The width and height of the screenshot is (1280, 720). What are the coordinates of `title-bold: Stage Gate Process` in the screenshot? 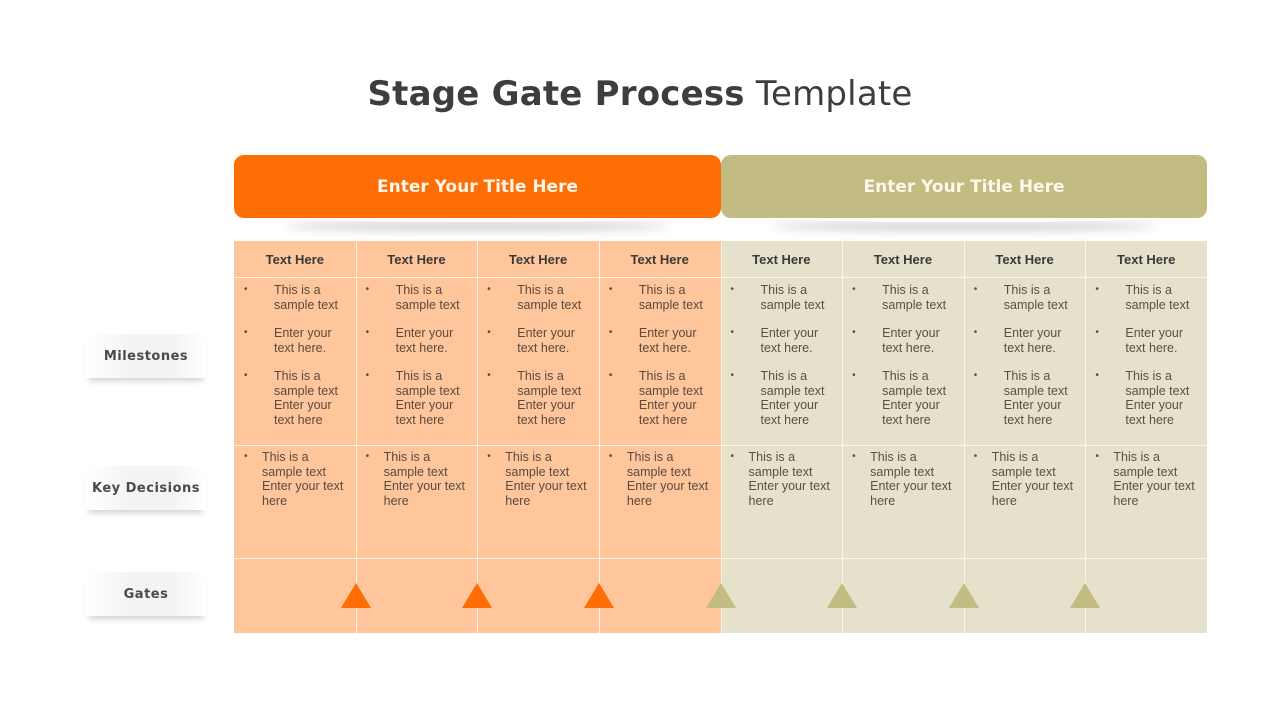 It's located at (556, 94).